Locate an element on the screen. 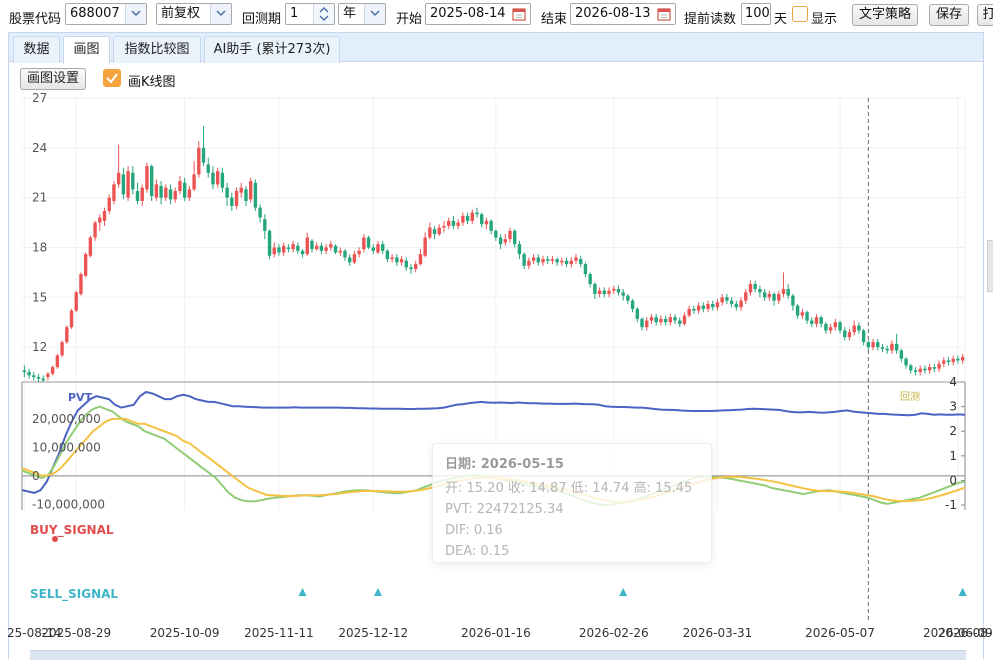 Image resolution: width=993 pixels, height=660 pixels. kline-checkbox is located at coordinates (112, 78).